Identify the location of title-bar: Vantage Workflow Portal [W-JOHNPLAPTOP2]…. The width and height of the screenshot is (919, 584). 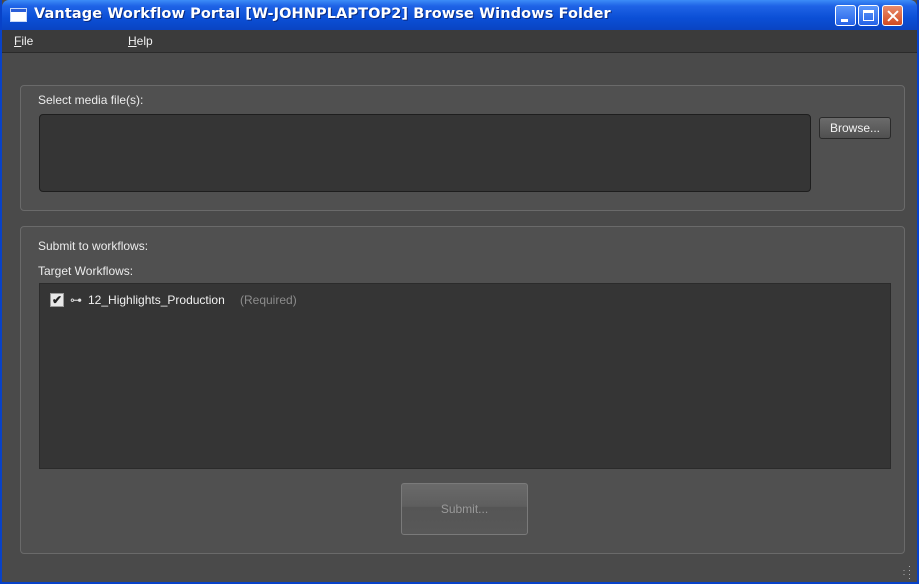
(459, 15).